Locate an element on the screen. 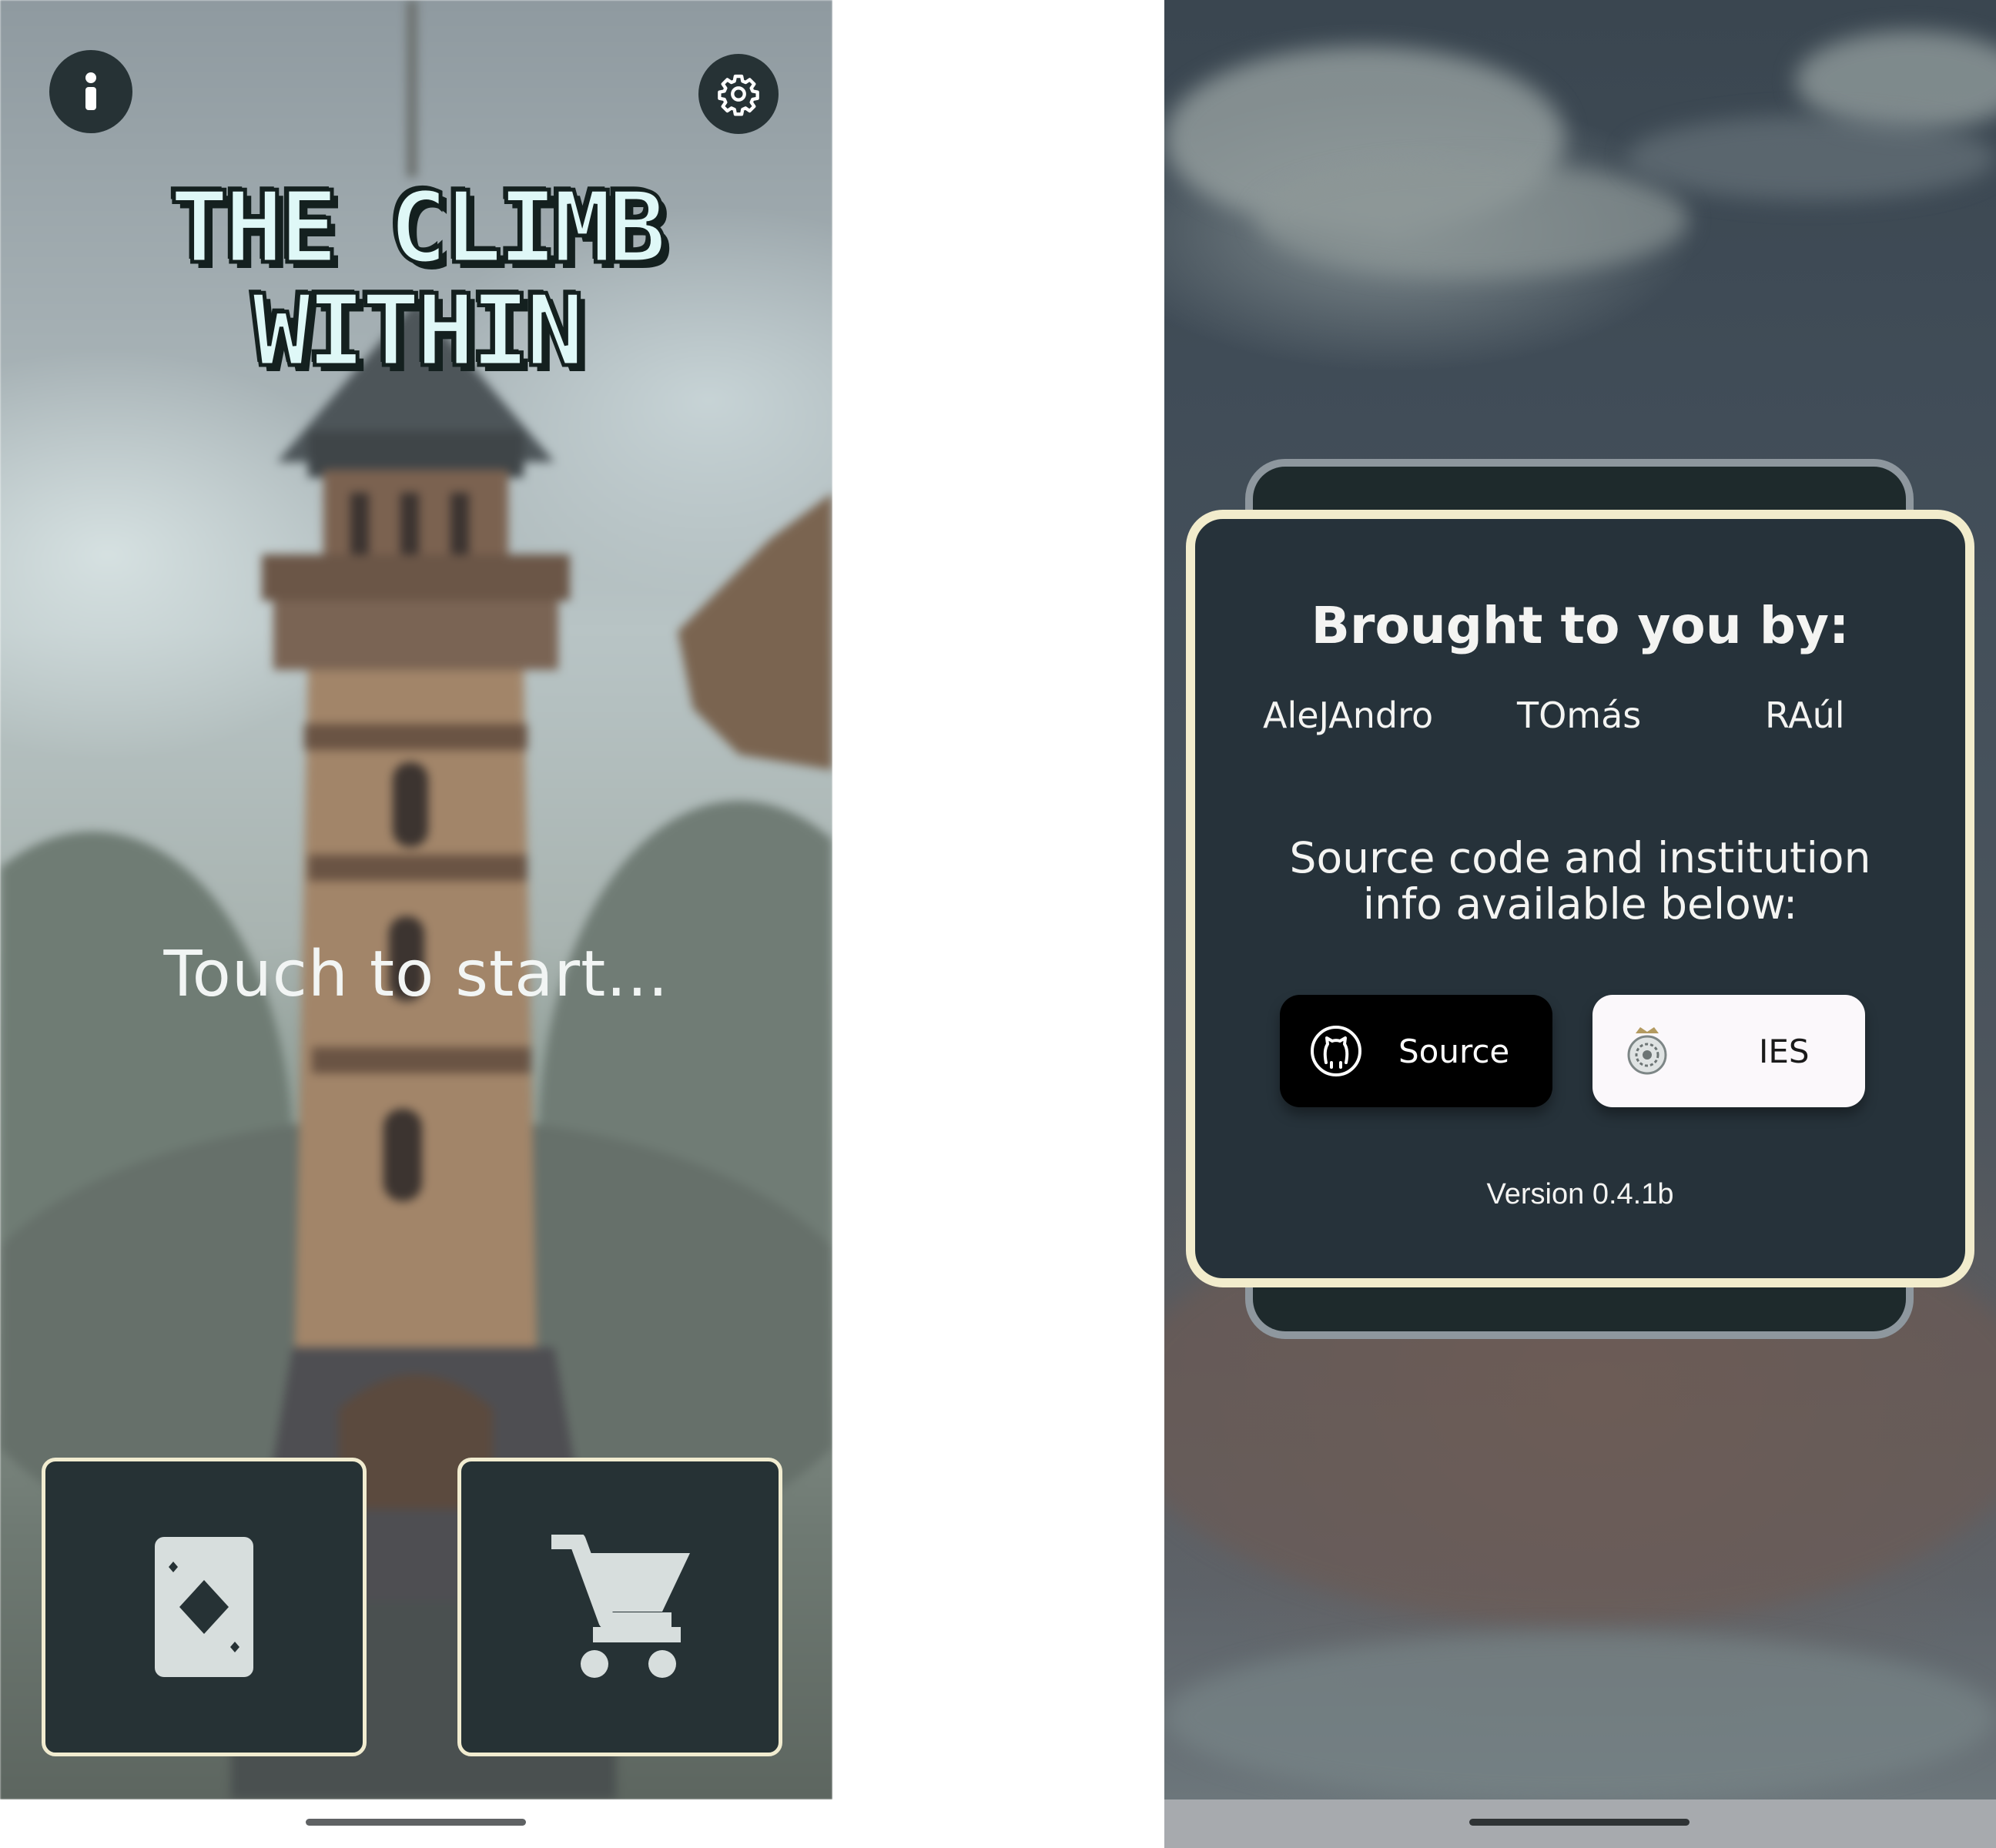 This screenshot has width=1996, height=1848. shopping-cart-icon is located at coordinates (620, 1607).